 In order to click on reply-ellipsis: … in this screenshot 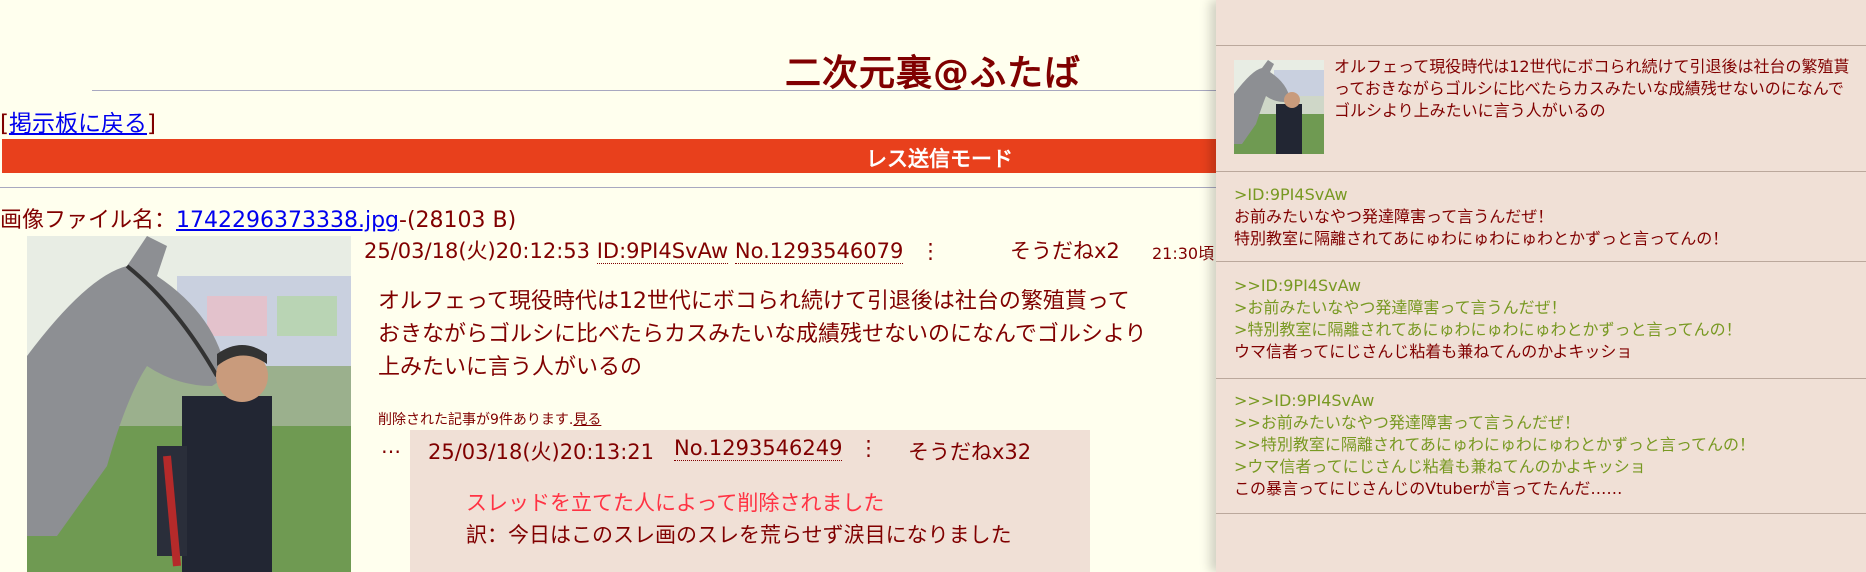, I will do `click(391, 446)`.